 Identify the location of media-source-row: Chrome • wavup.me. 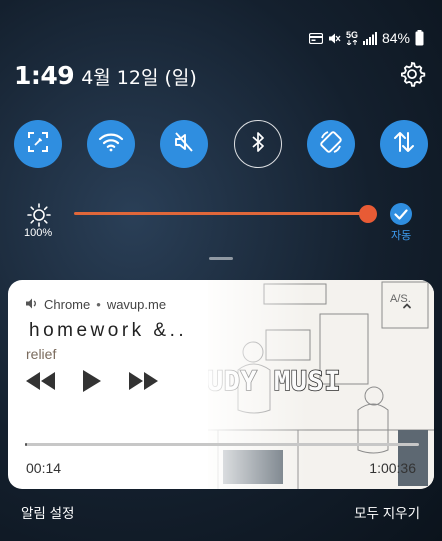
(96, 304).